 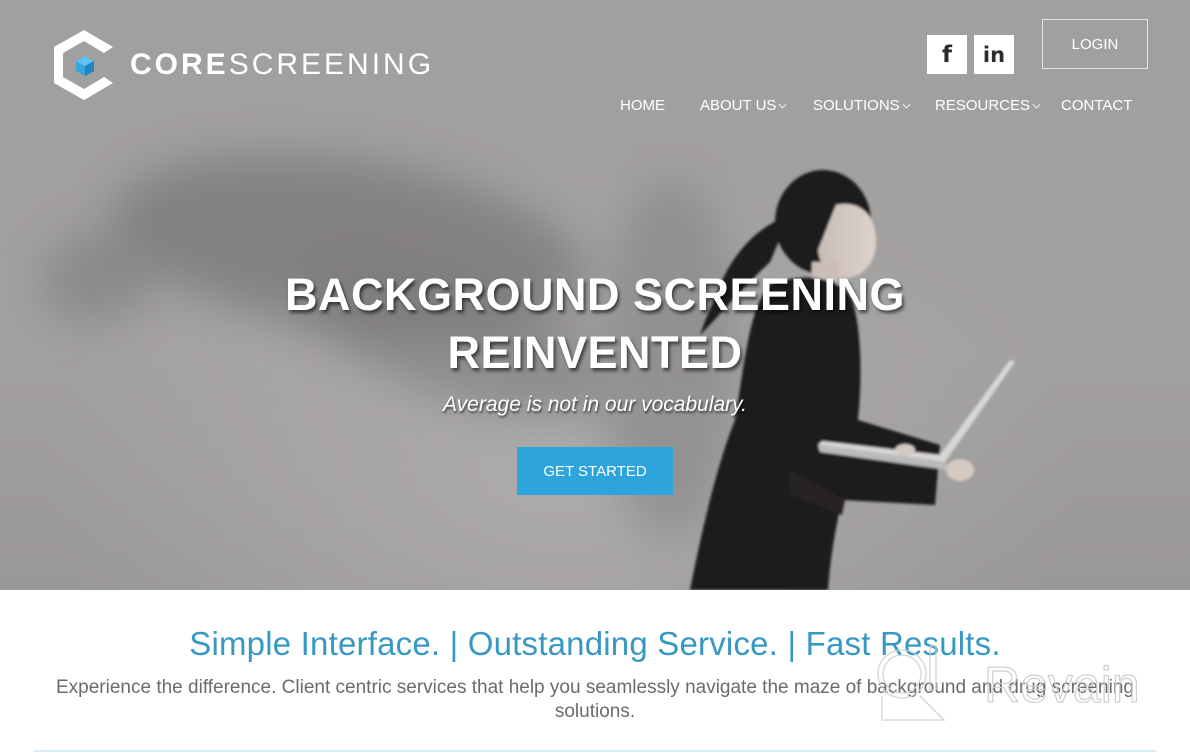 I want to click on nav-item-label: SOLUTIONS, so click(x=856, y=105).